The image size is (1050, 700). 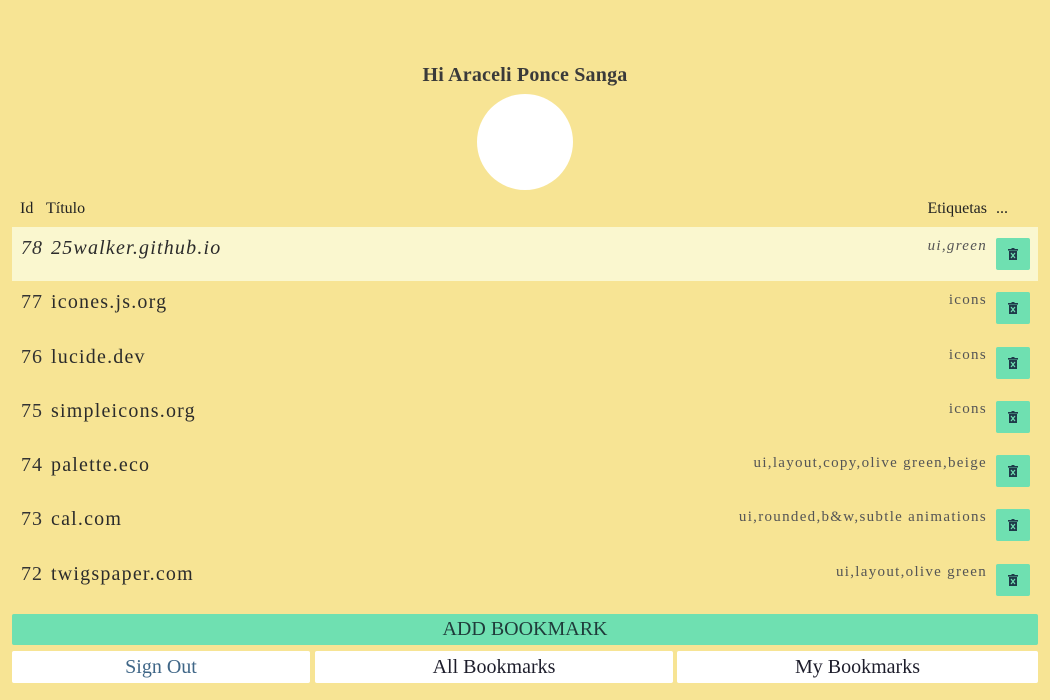 I want to click on row-id: 73, so click(x=32, y=519).